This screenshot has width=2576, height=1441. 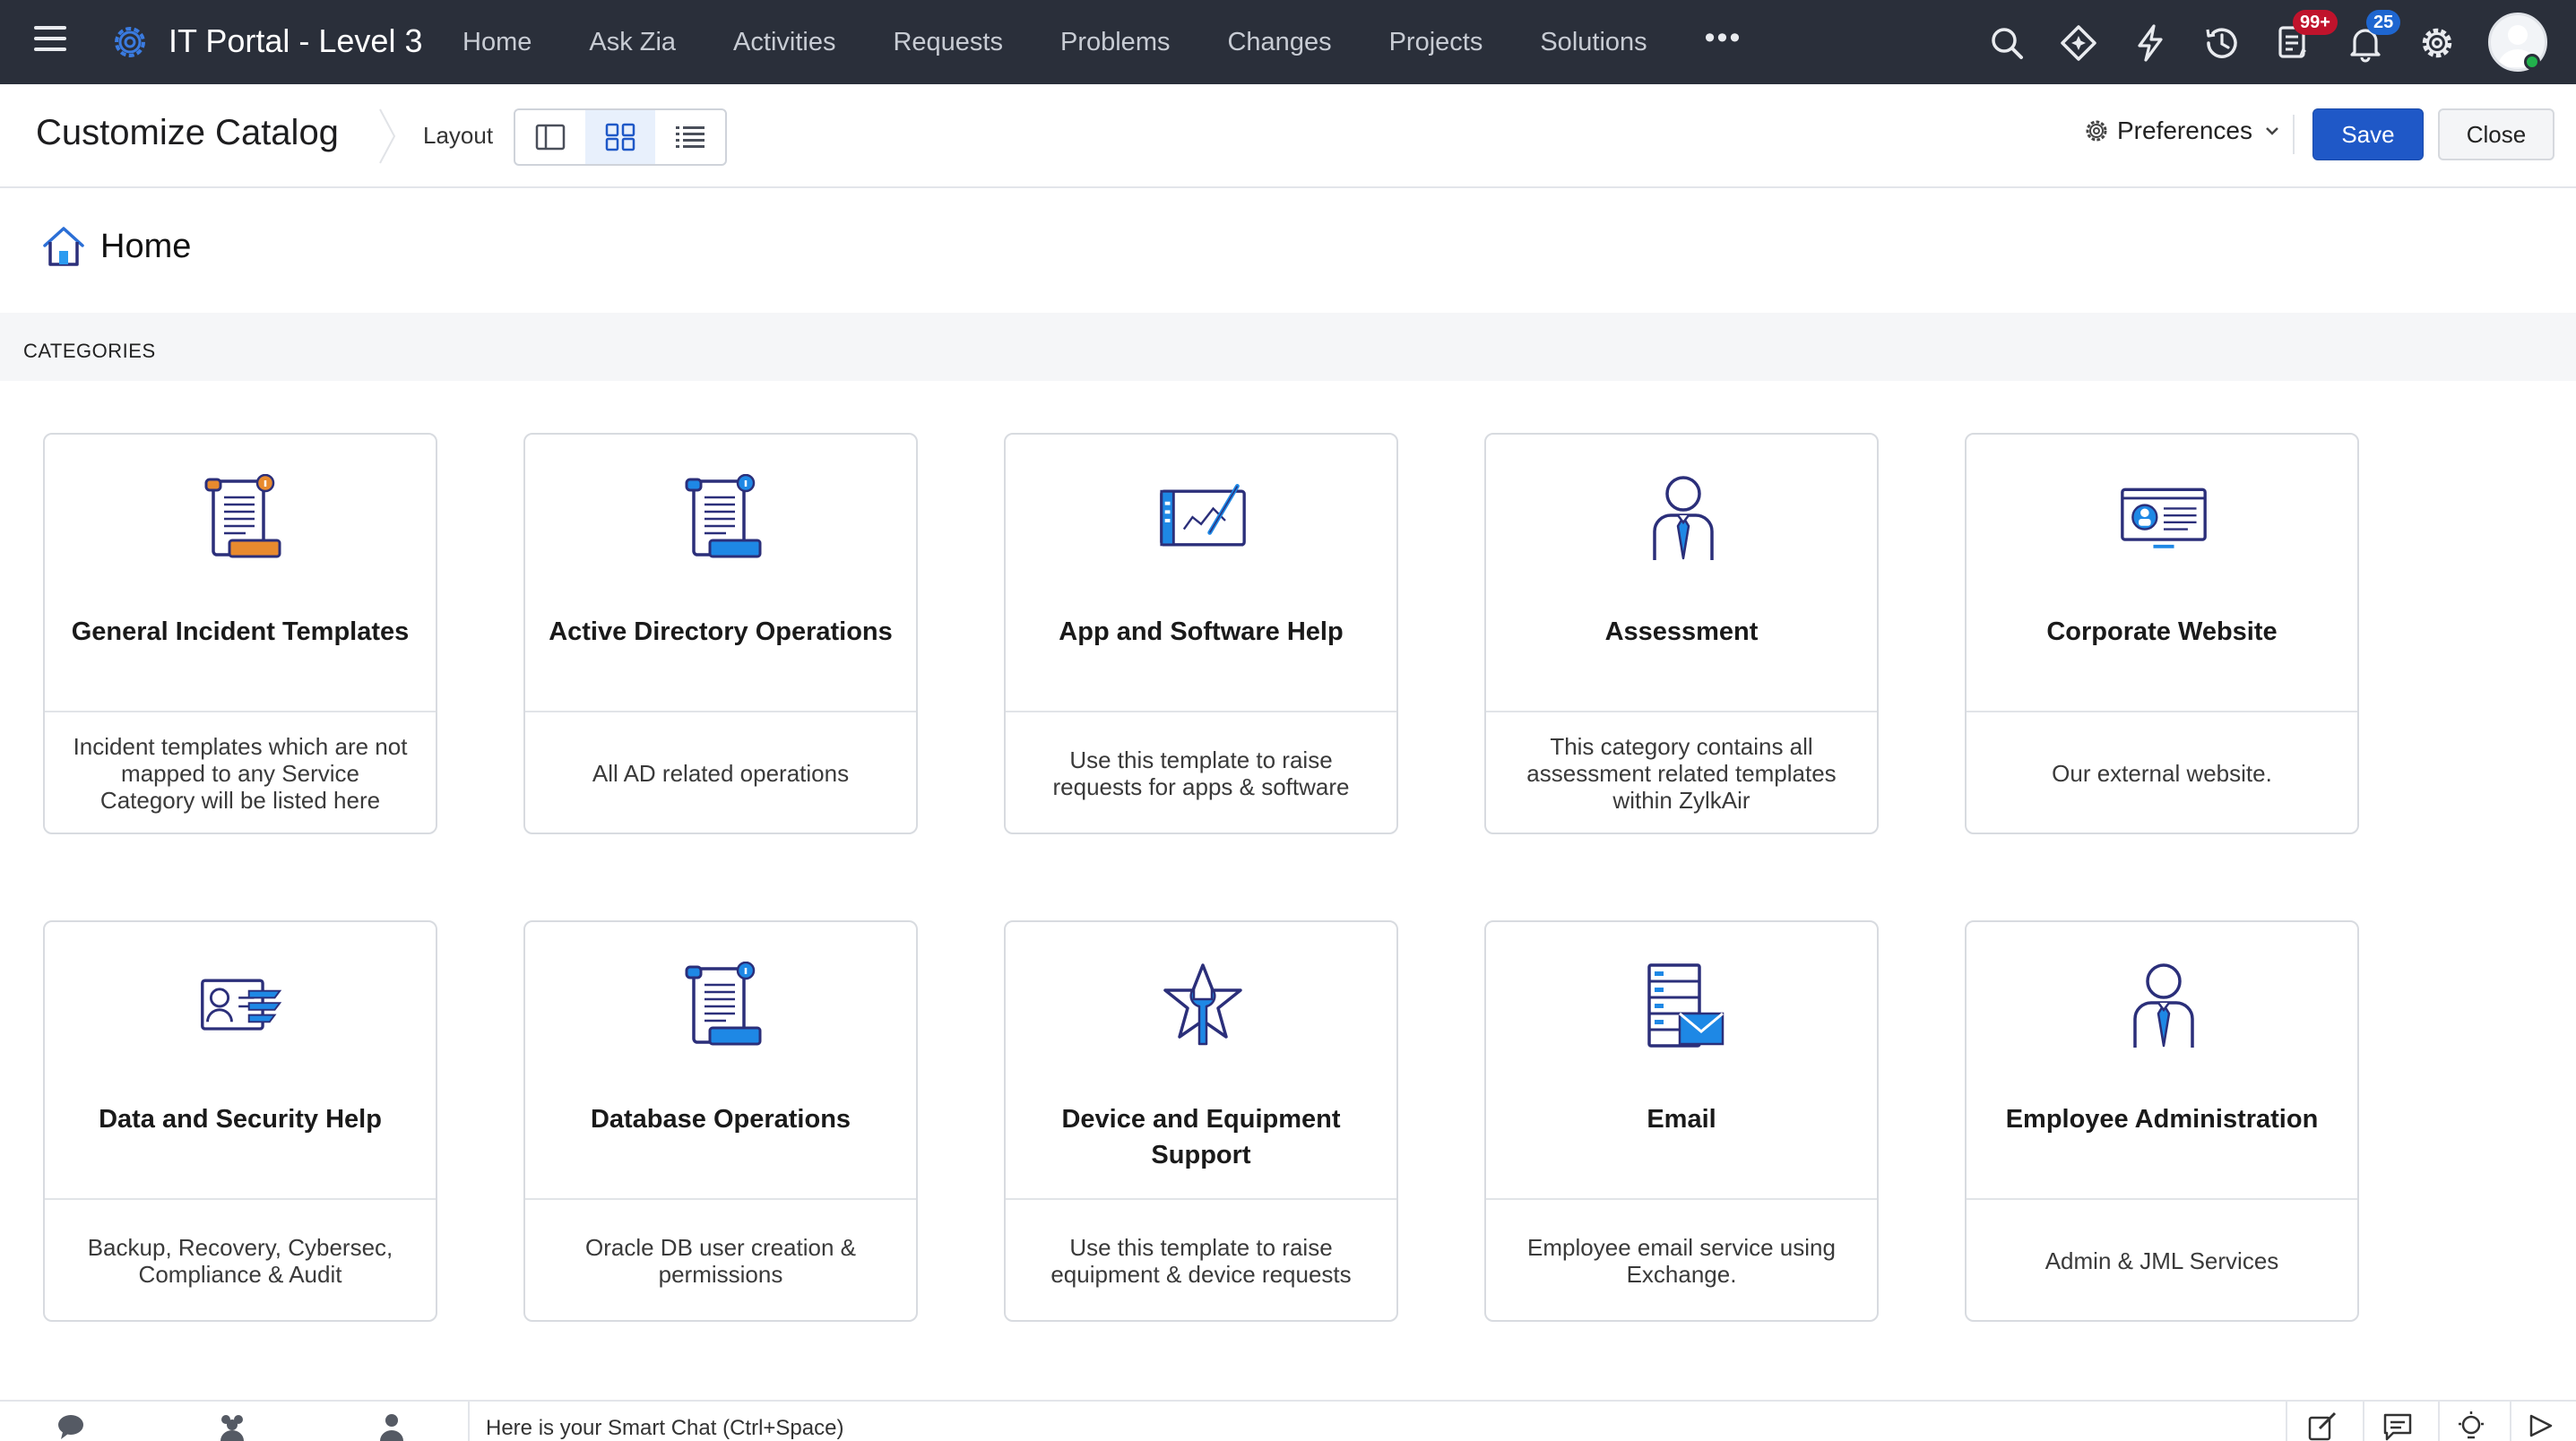 I want to click on card-title: Active Directory Operations, so click(x=721, y=632).